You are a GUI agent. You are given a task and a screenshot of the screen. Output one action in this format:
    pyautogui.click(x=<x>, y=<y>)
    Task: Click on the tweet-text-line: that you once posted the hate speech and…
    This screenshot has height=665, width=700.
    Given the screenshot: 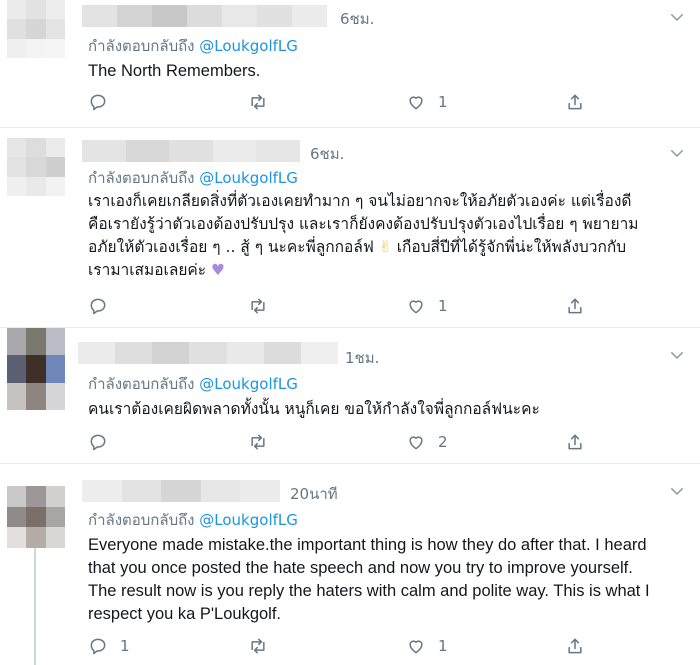 What is the action you would take?
    pyautogui.click(x=360, y=568)
    